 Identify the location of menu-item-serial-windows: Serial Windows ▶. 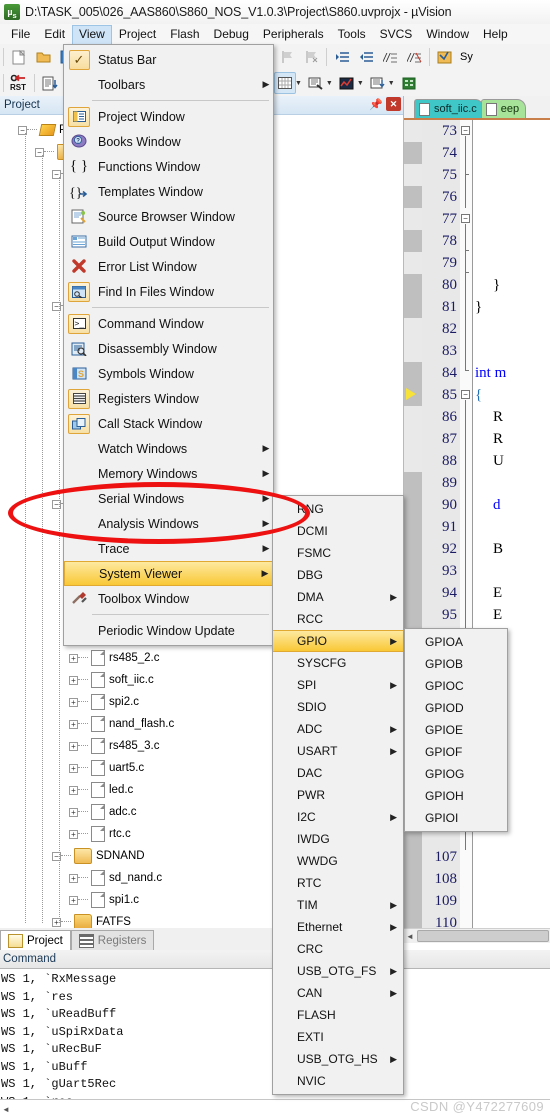
(168, 498).